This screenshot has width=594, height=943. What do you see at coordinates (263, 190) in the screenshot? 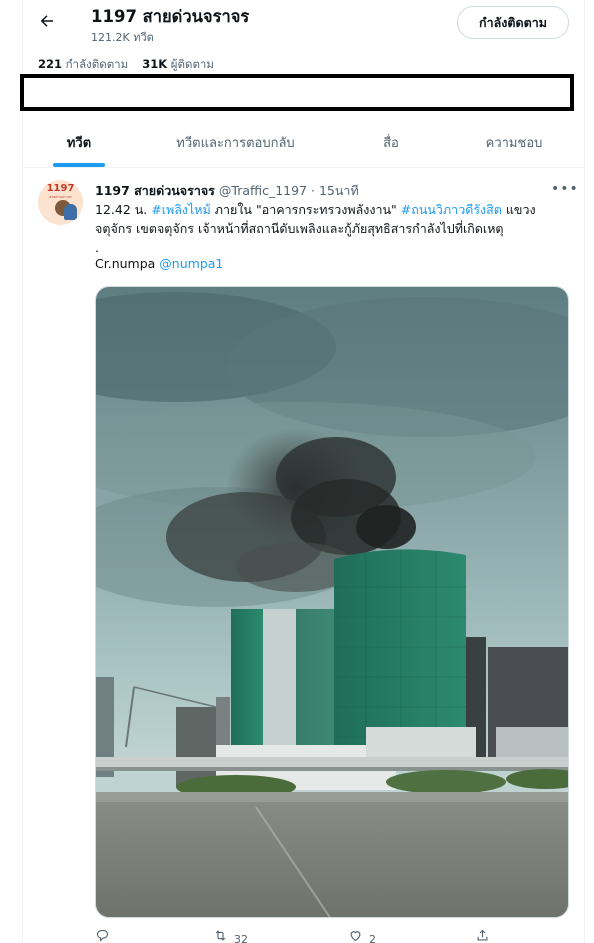
I see `tweet-author-handle: @Traffic_1197` at bounding box center [263, 190].